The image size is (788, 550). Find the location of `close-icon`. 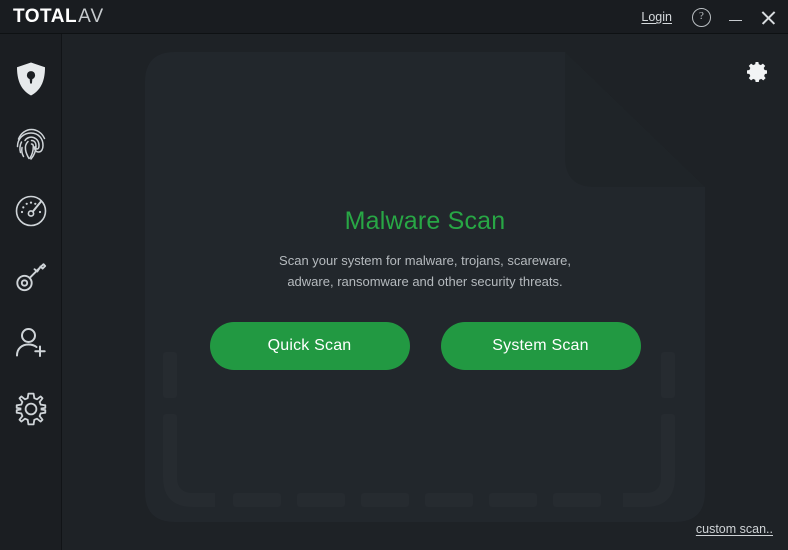

close-icon is located at coordinates (768, 17).